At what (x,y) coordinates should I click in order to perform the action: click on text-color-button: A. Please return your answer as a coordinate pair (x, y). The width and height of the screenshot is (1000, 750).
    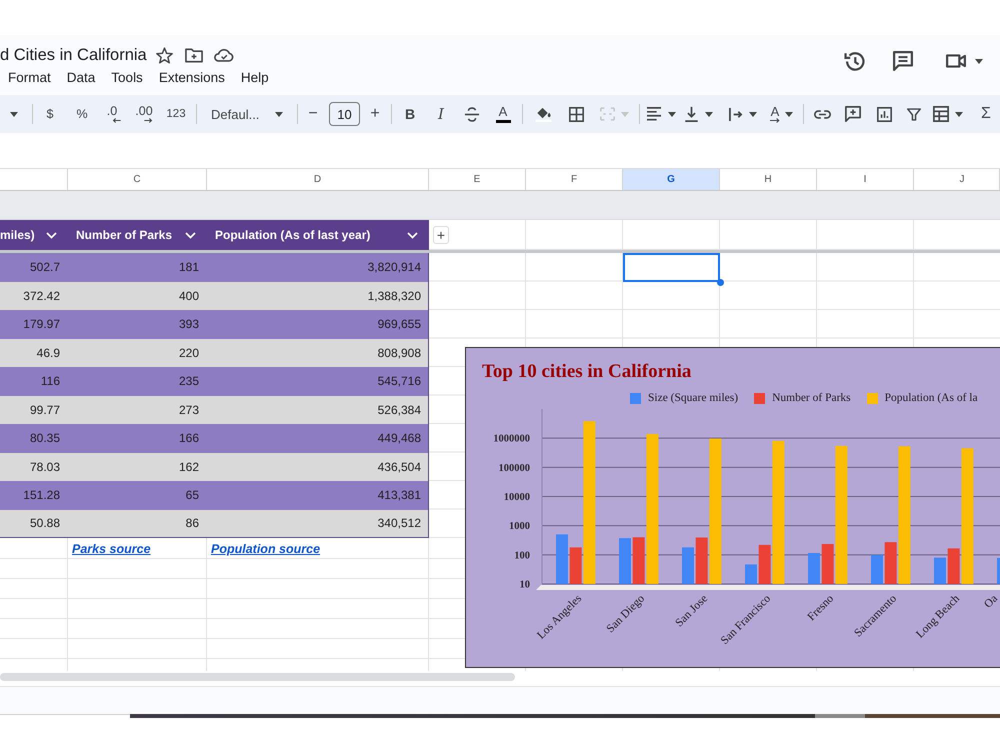
    Looking at the image, I should click on (503, 114).